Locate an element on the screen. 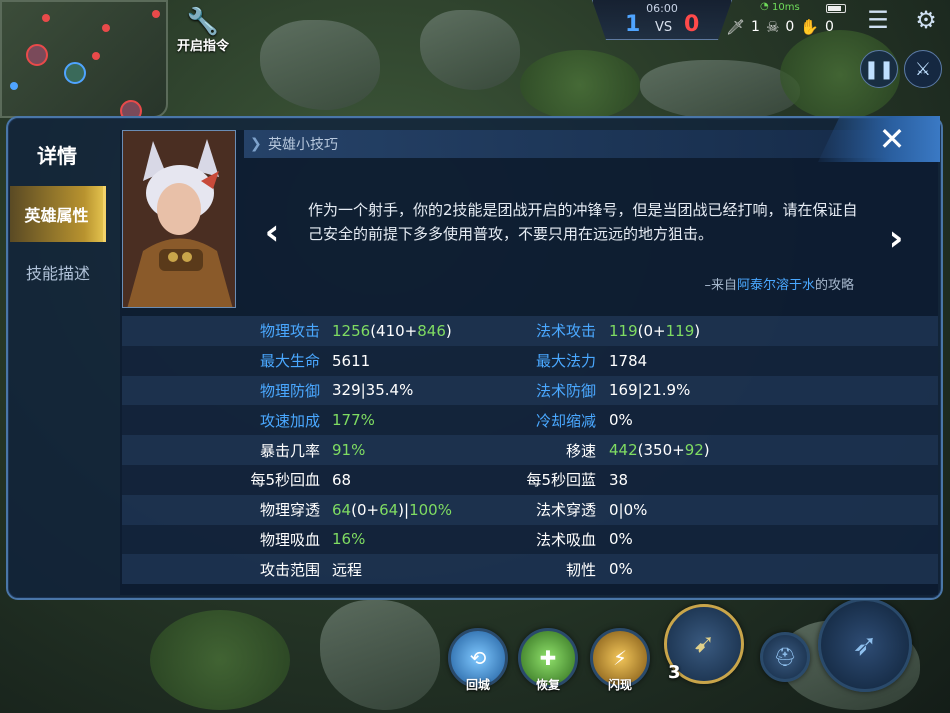 The image size is (950, 713). tips-header-label: 英雄小技巧 is located at coordinates (303, 145).